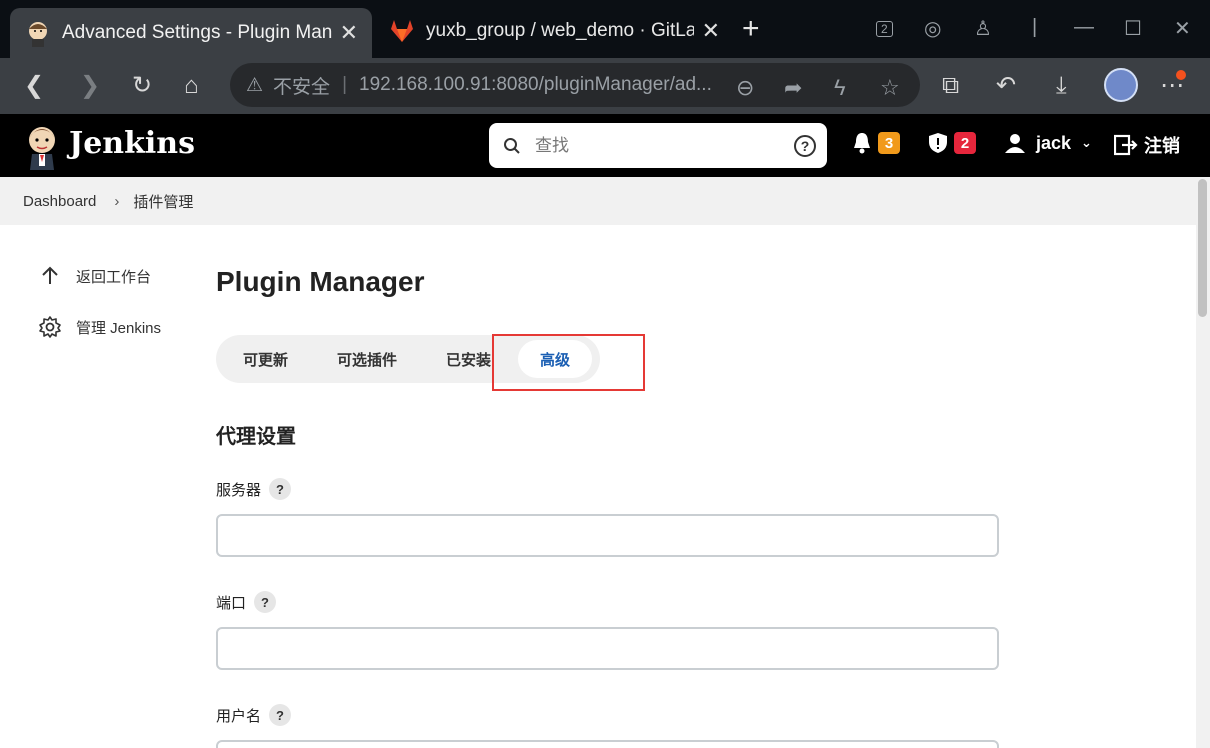  What do you see at coordinates (114, 277) in the screenshot?
I see `sidebar-item-label: 返回工作台` at bounding box center [114, 277].